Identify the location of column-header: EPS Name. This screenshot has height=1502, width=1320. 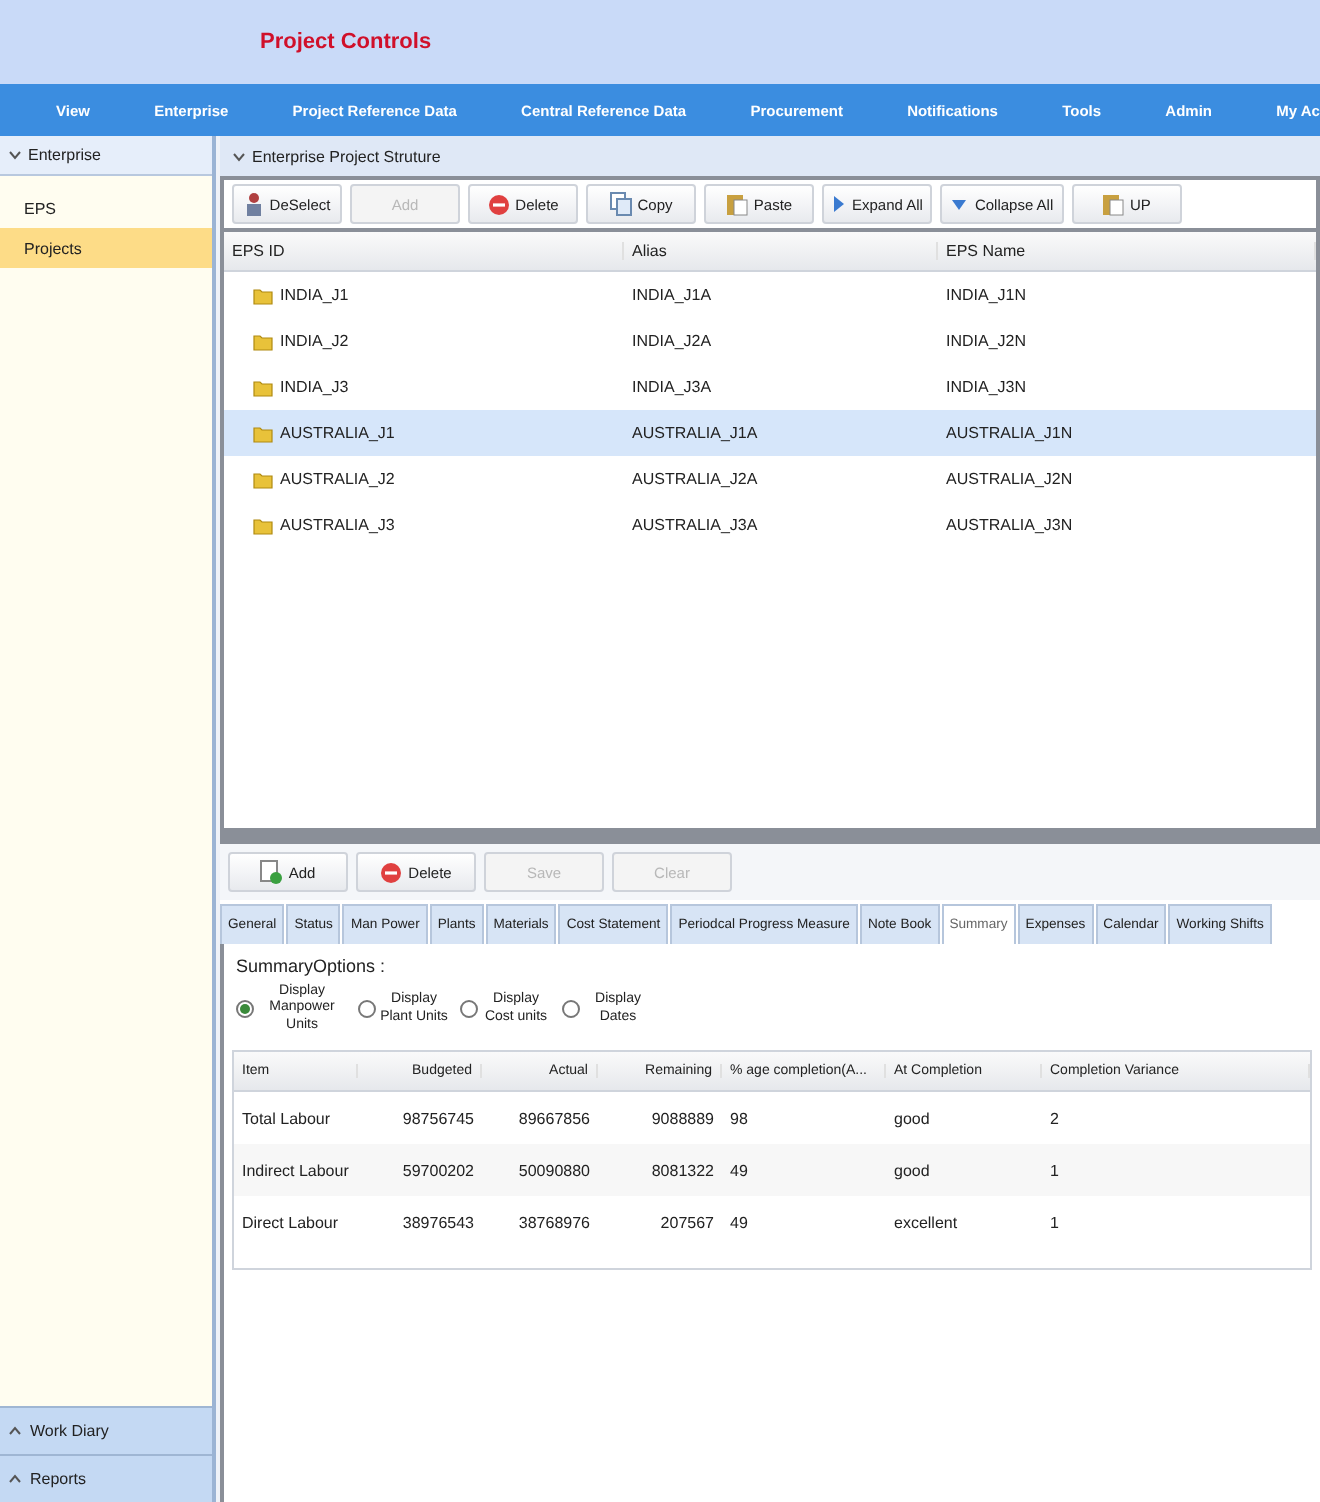
(1127, 251).